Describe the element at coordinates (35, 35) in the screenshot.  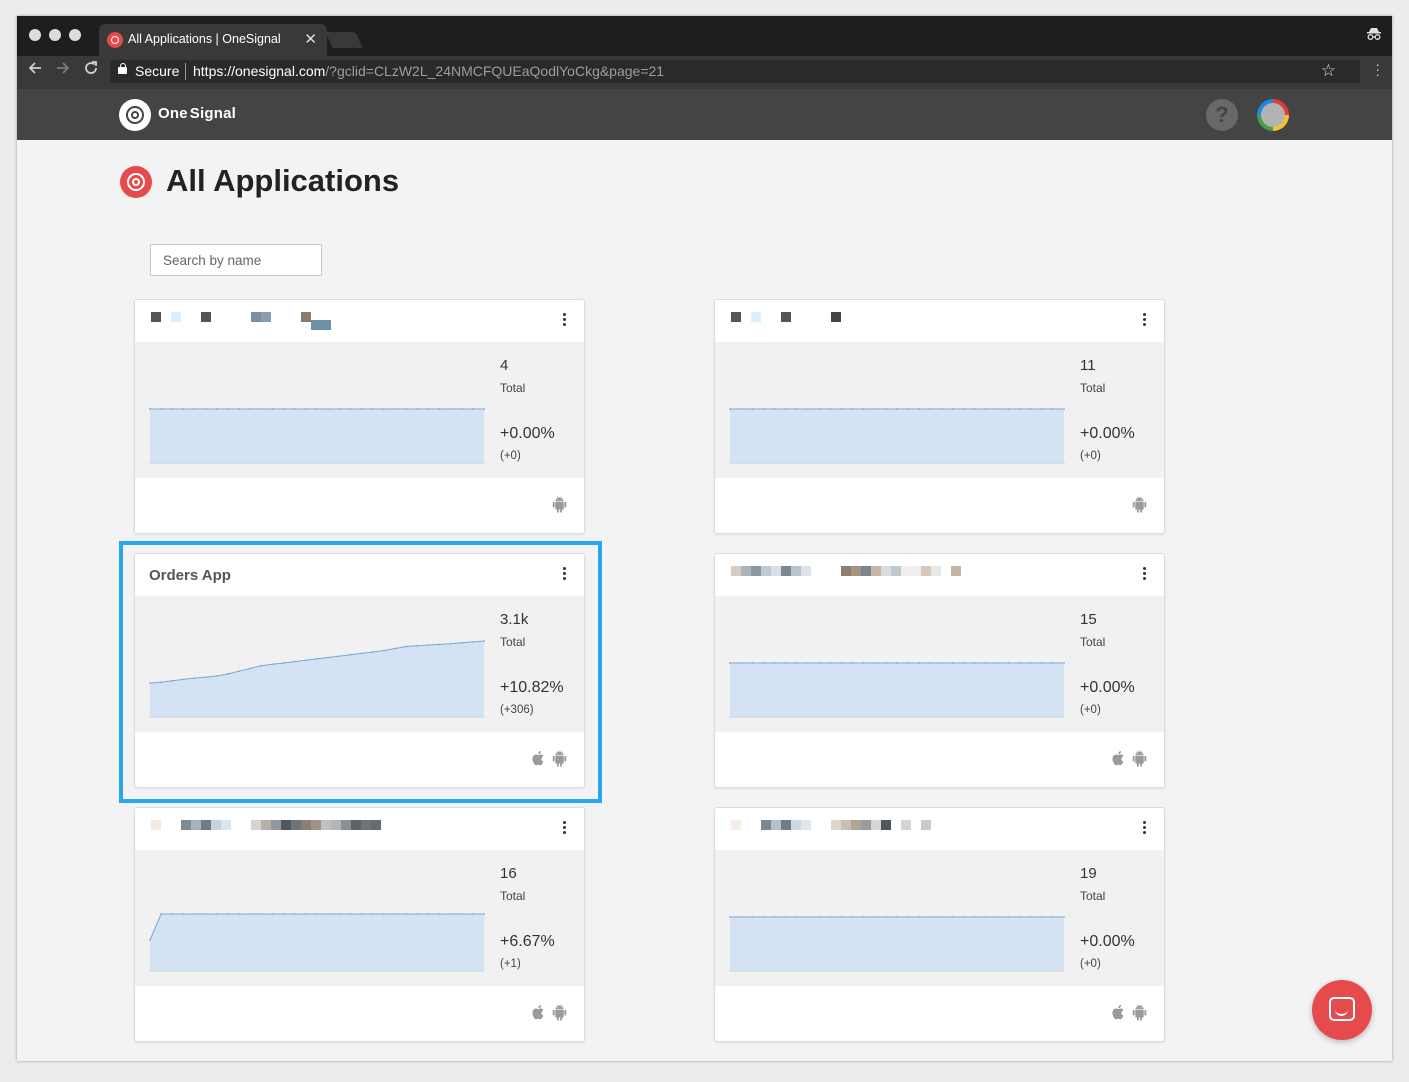
I see `close-window-button` at that location.